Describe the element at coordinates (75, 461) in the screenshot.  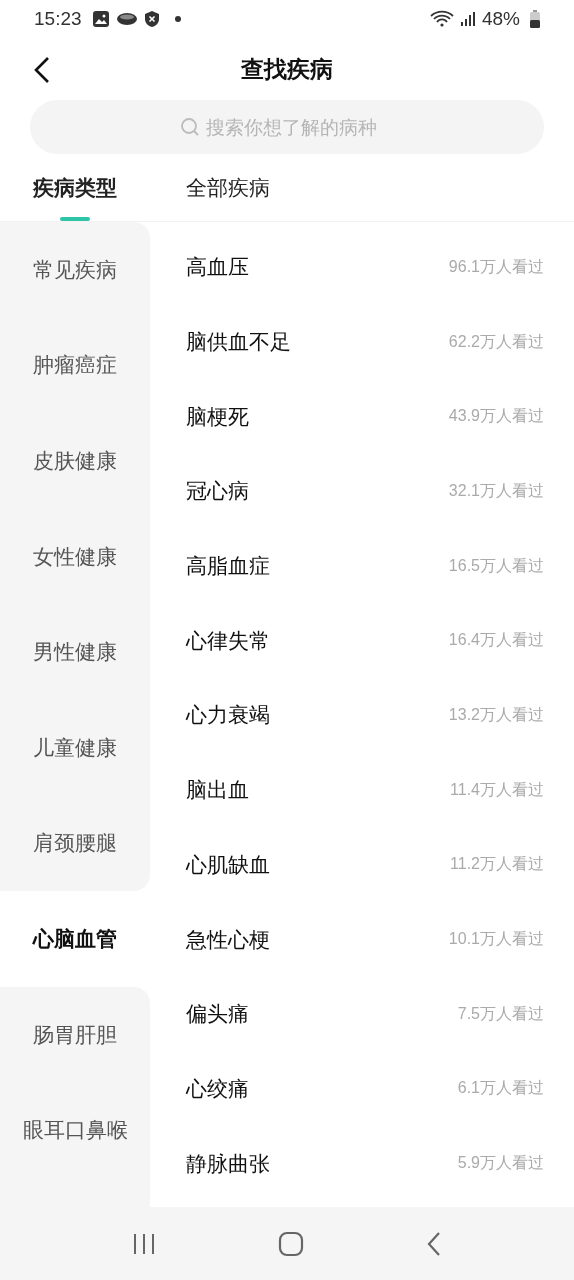
I see `category-item: 皮肤健康` at that location.